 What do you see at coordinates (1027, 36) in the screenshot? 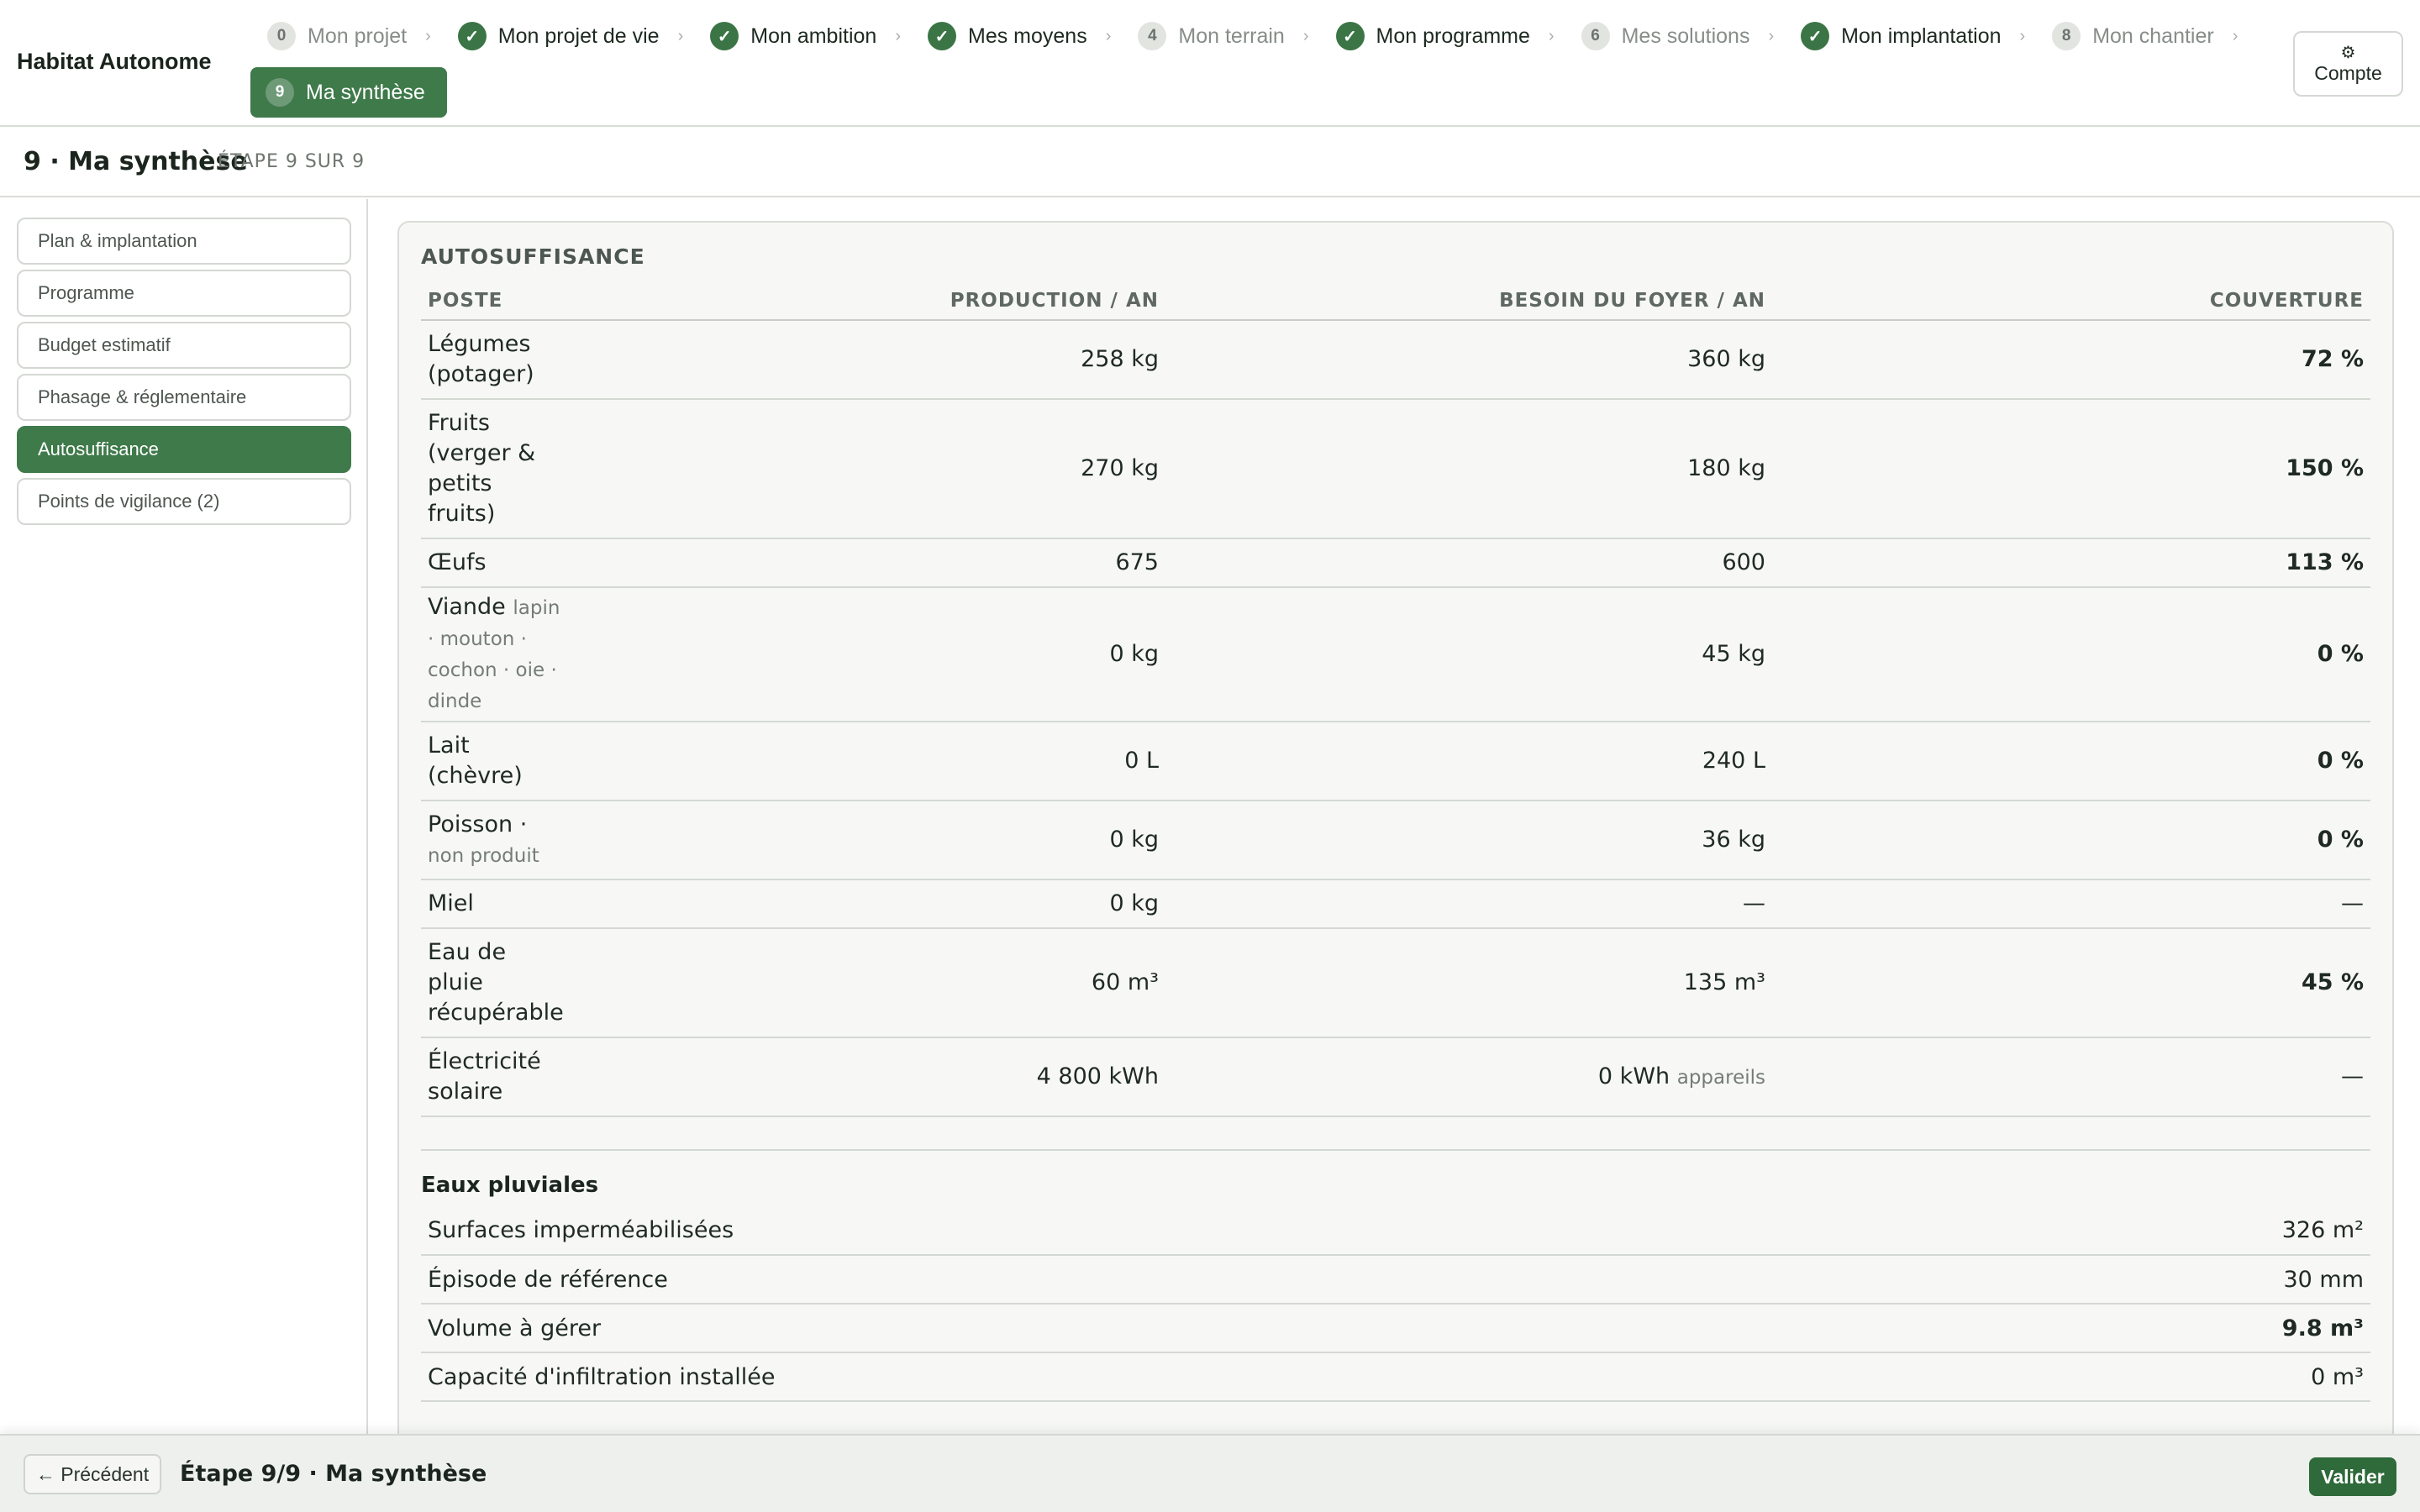
I see `step-label: Mes moyens` at bounding box center [1027, 36].